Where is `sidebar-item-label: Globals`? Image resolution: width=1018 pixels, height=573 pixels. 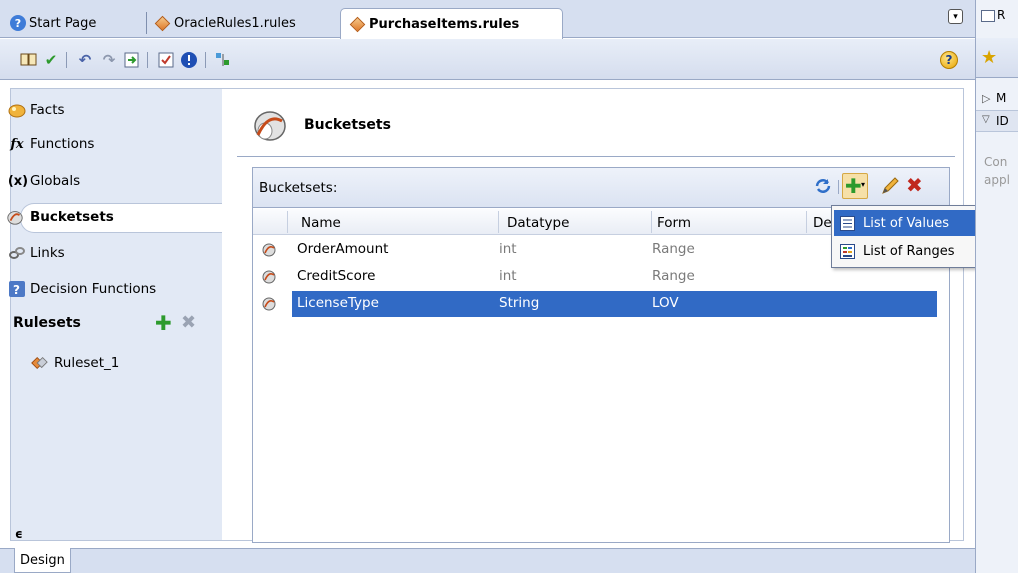 sidebar-item-label: Globals is located at coordinates (55, 181).